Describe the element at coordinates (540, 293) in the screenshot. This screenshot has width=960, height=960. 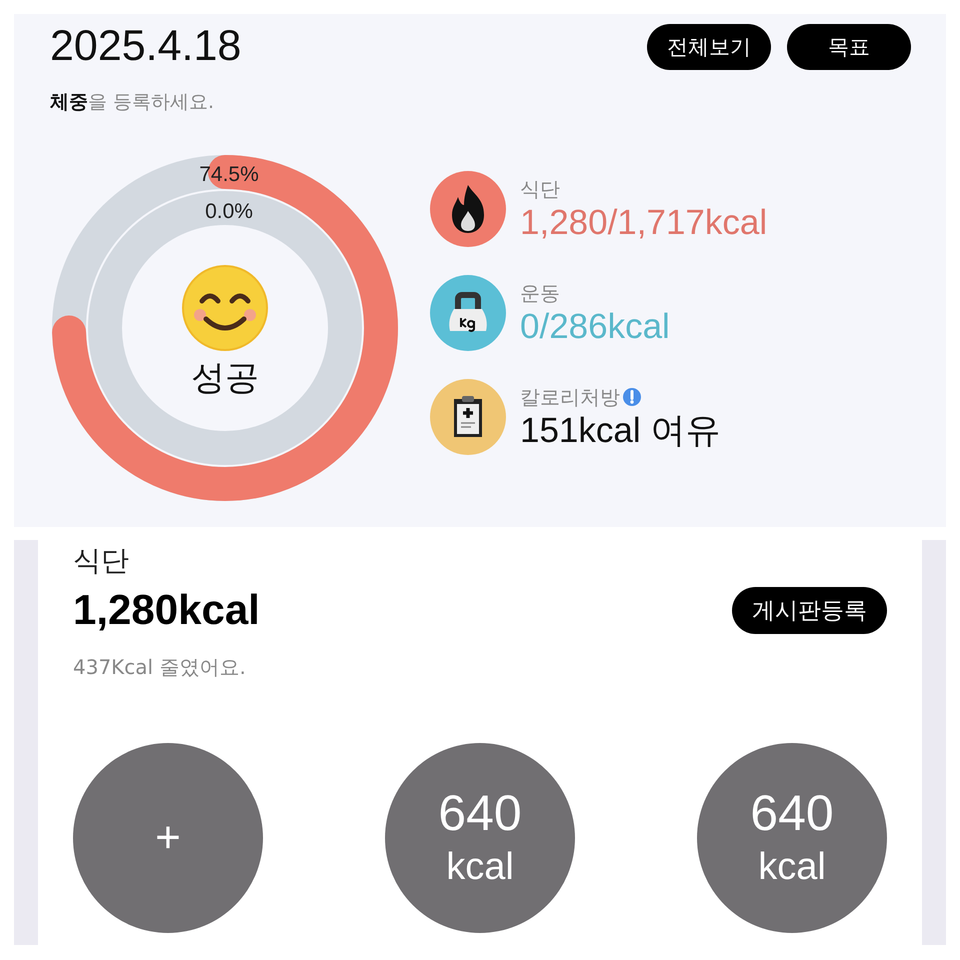
I see `summary-label: 운동` at that location.